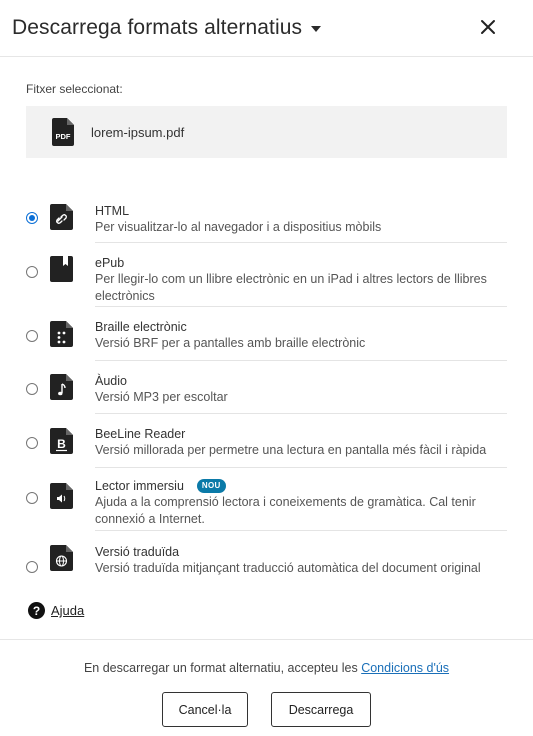 This screenshot has height=736, width=533. I want to click on format-radio-beeline, so click(32, 443).